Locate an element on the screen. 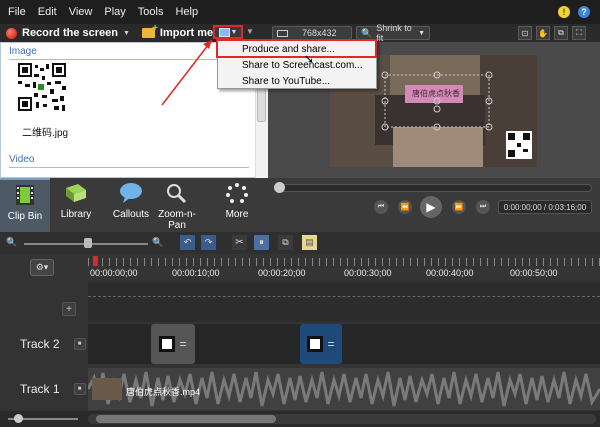  track-1-header: Track 1 ■ is located at coordinates (44, 389).